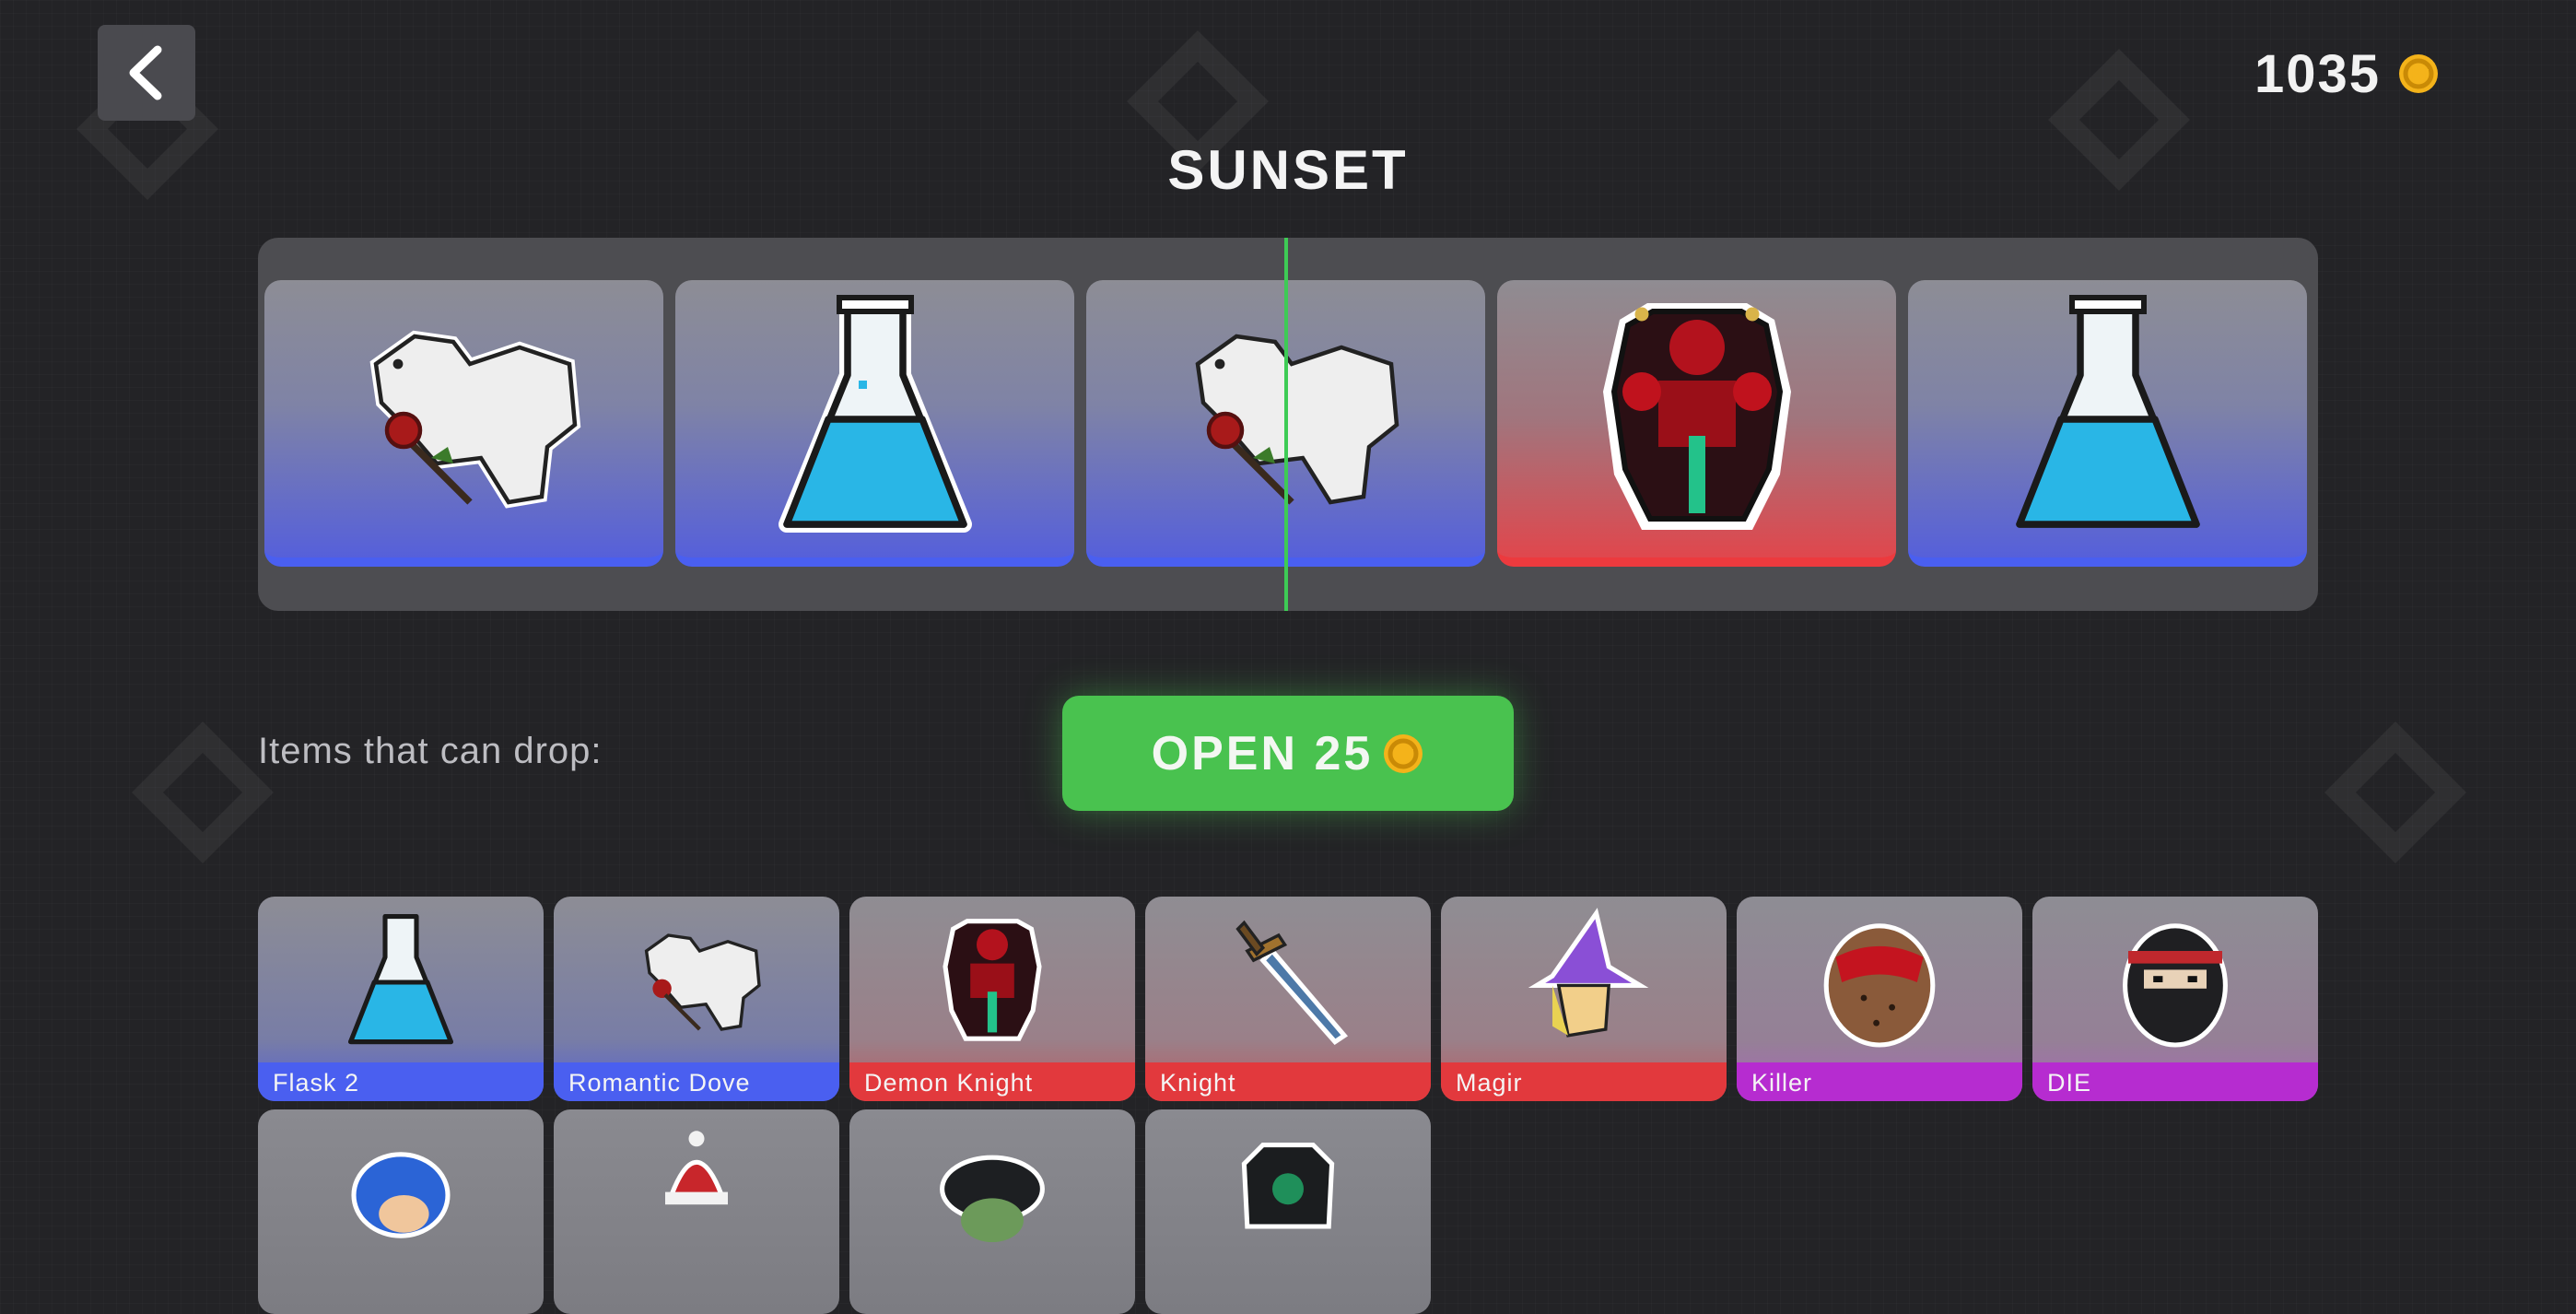 The height and width of the screenshot is (1314, 2576). Describe the element at coordinates (696, 1168) in the screenshot. I see `santa-hat-icon` at that location.